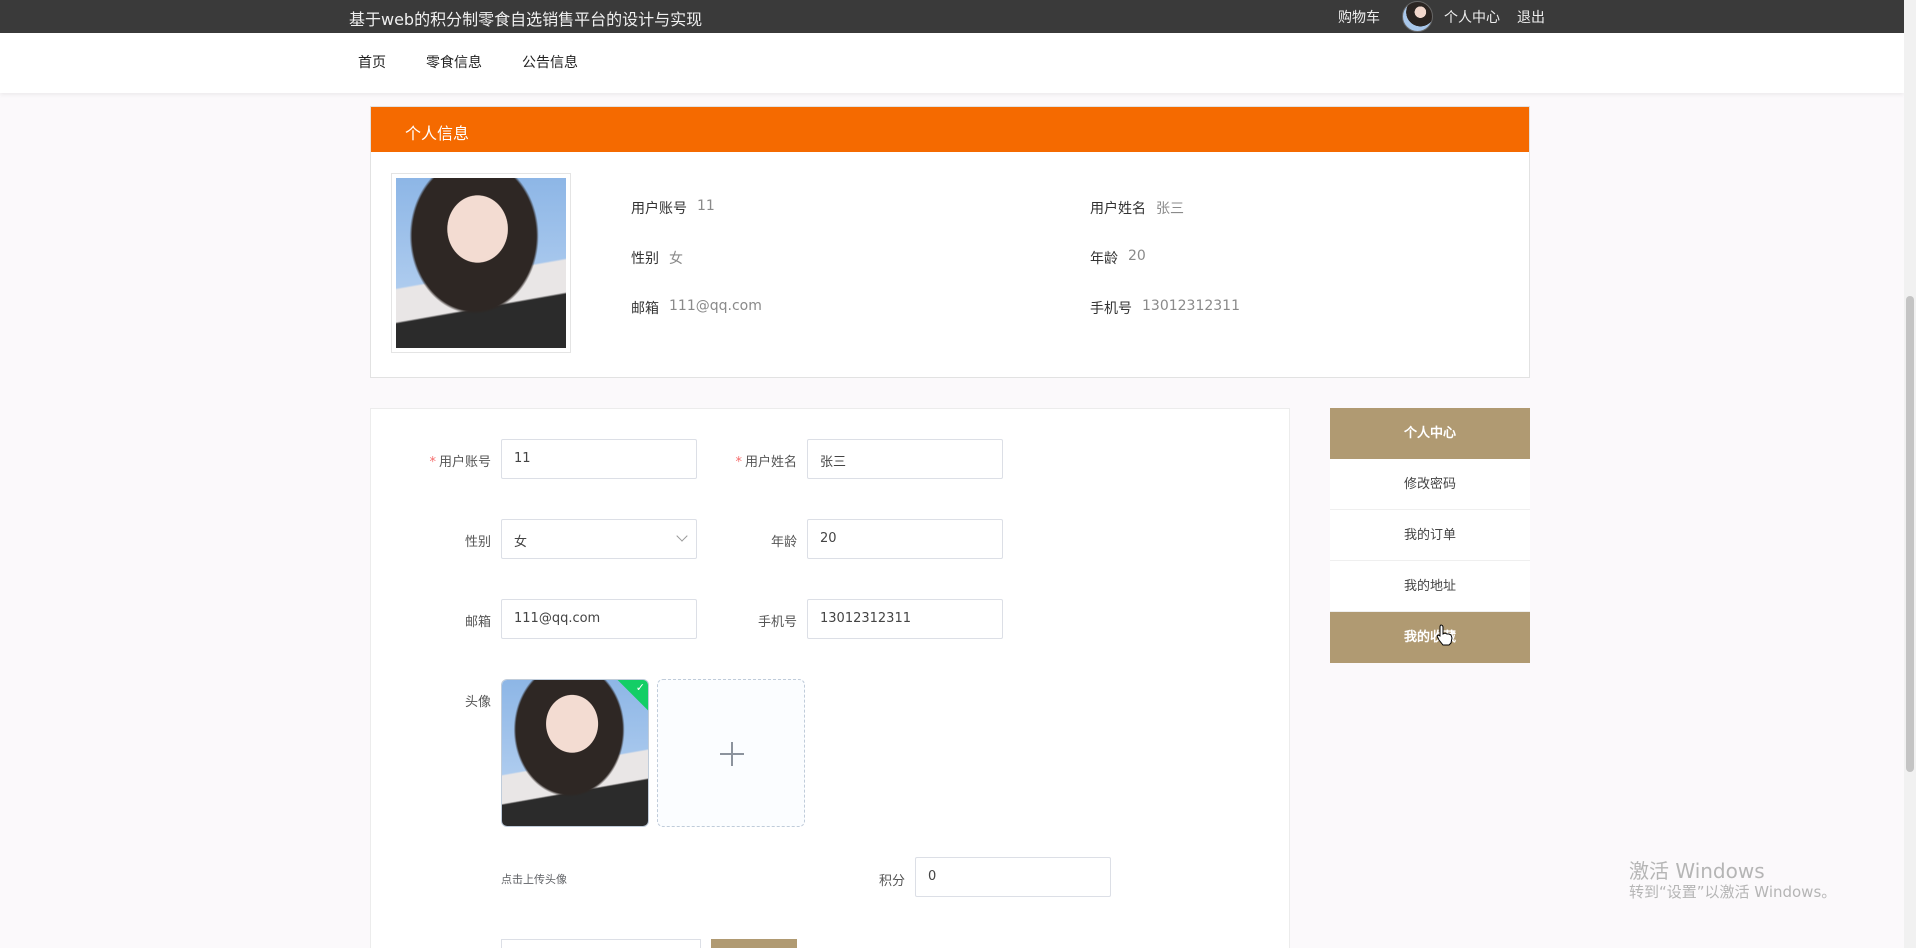  I want to click on phone-input: 13012312311, so click(905, 619).